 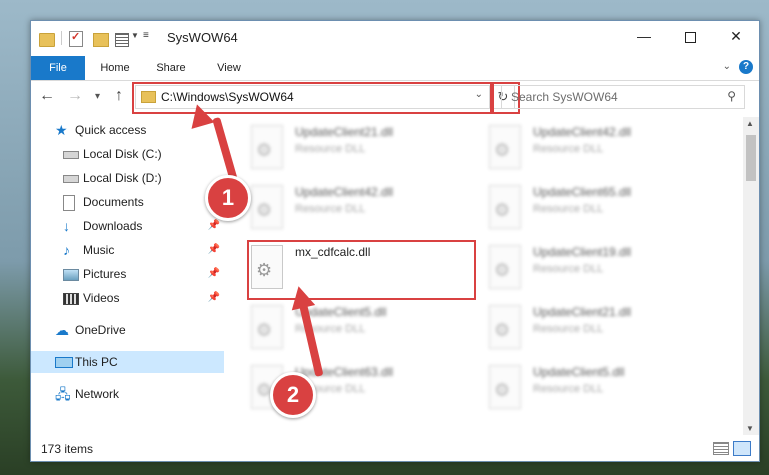 I want to click on address-path: C:\Windows\SysWOW64, so click(x=227, y=97).